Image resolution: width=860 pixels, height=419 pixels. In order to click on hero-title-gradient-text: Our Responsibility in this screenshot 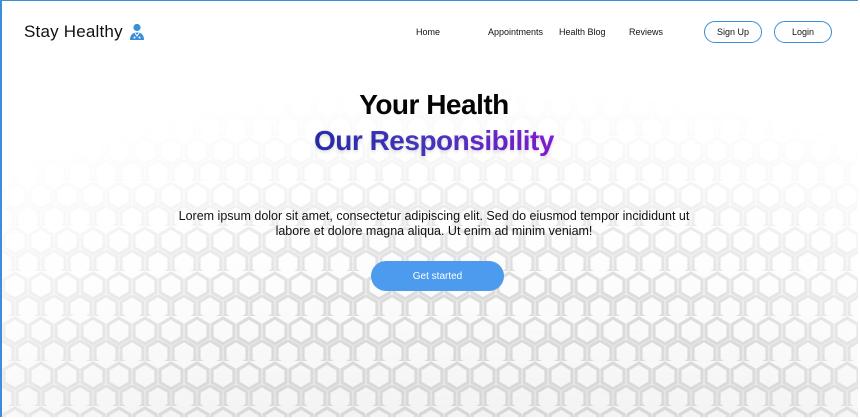, I will do `click(434, 140)`.